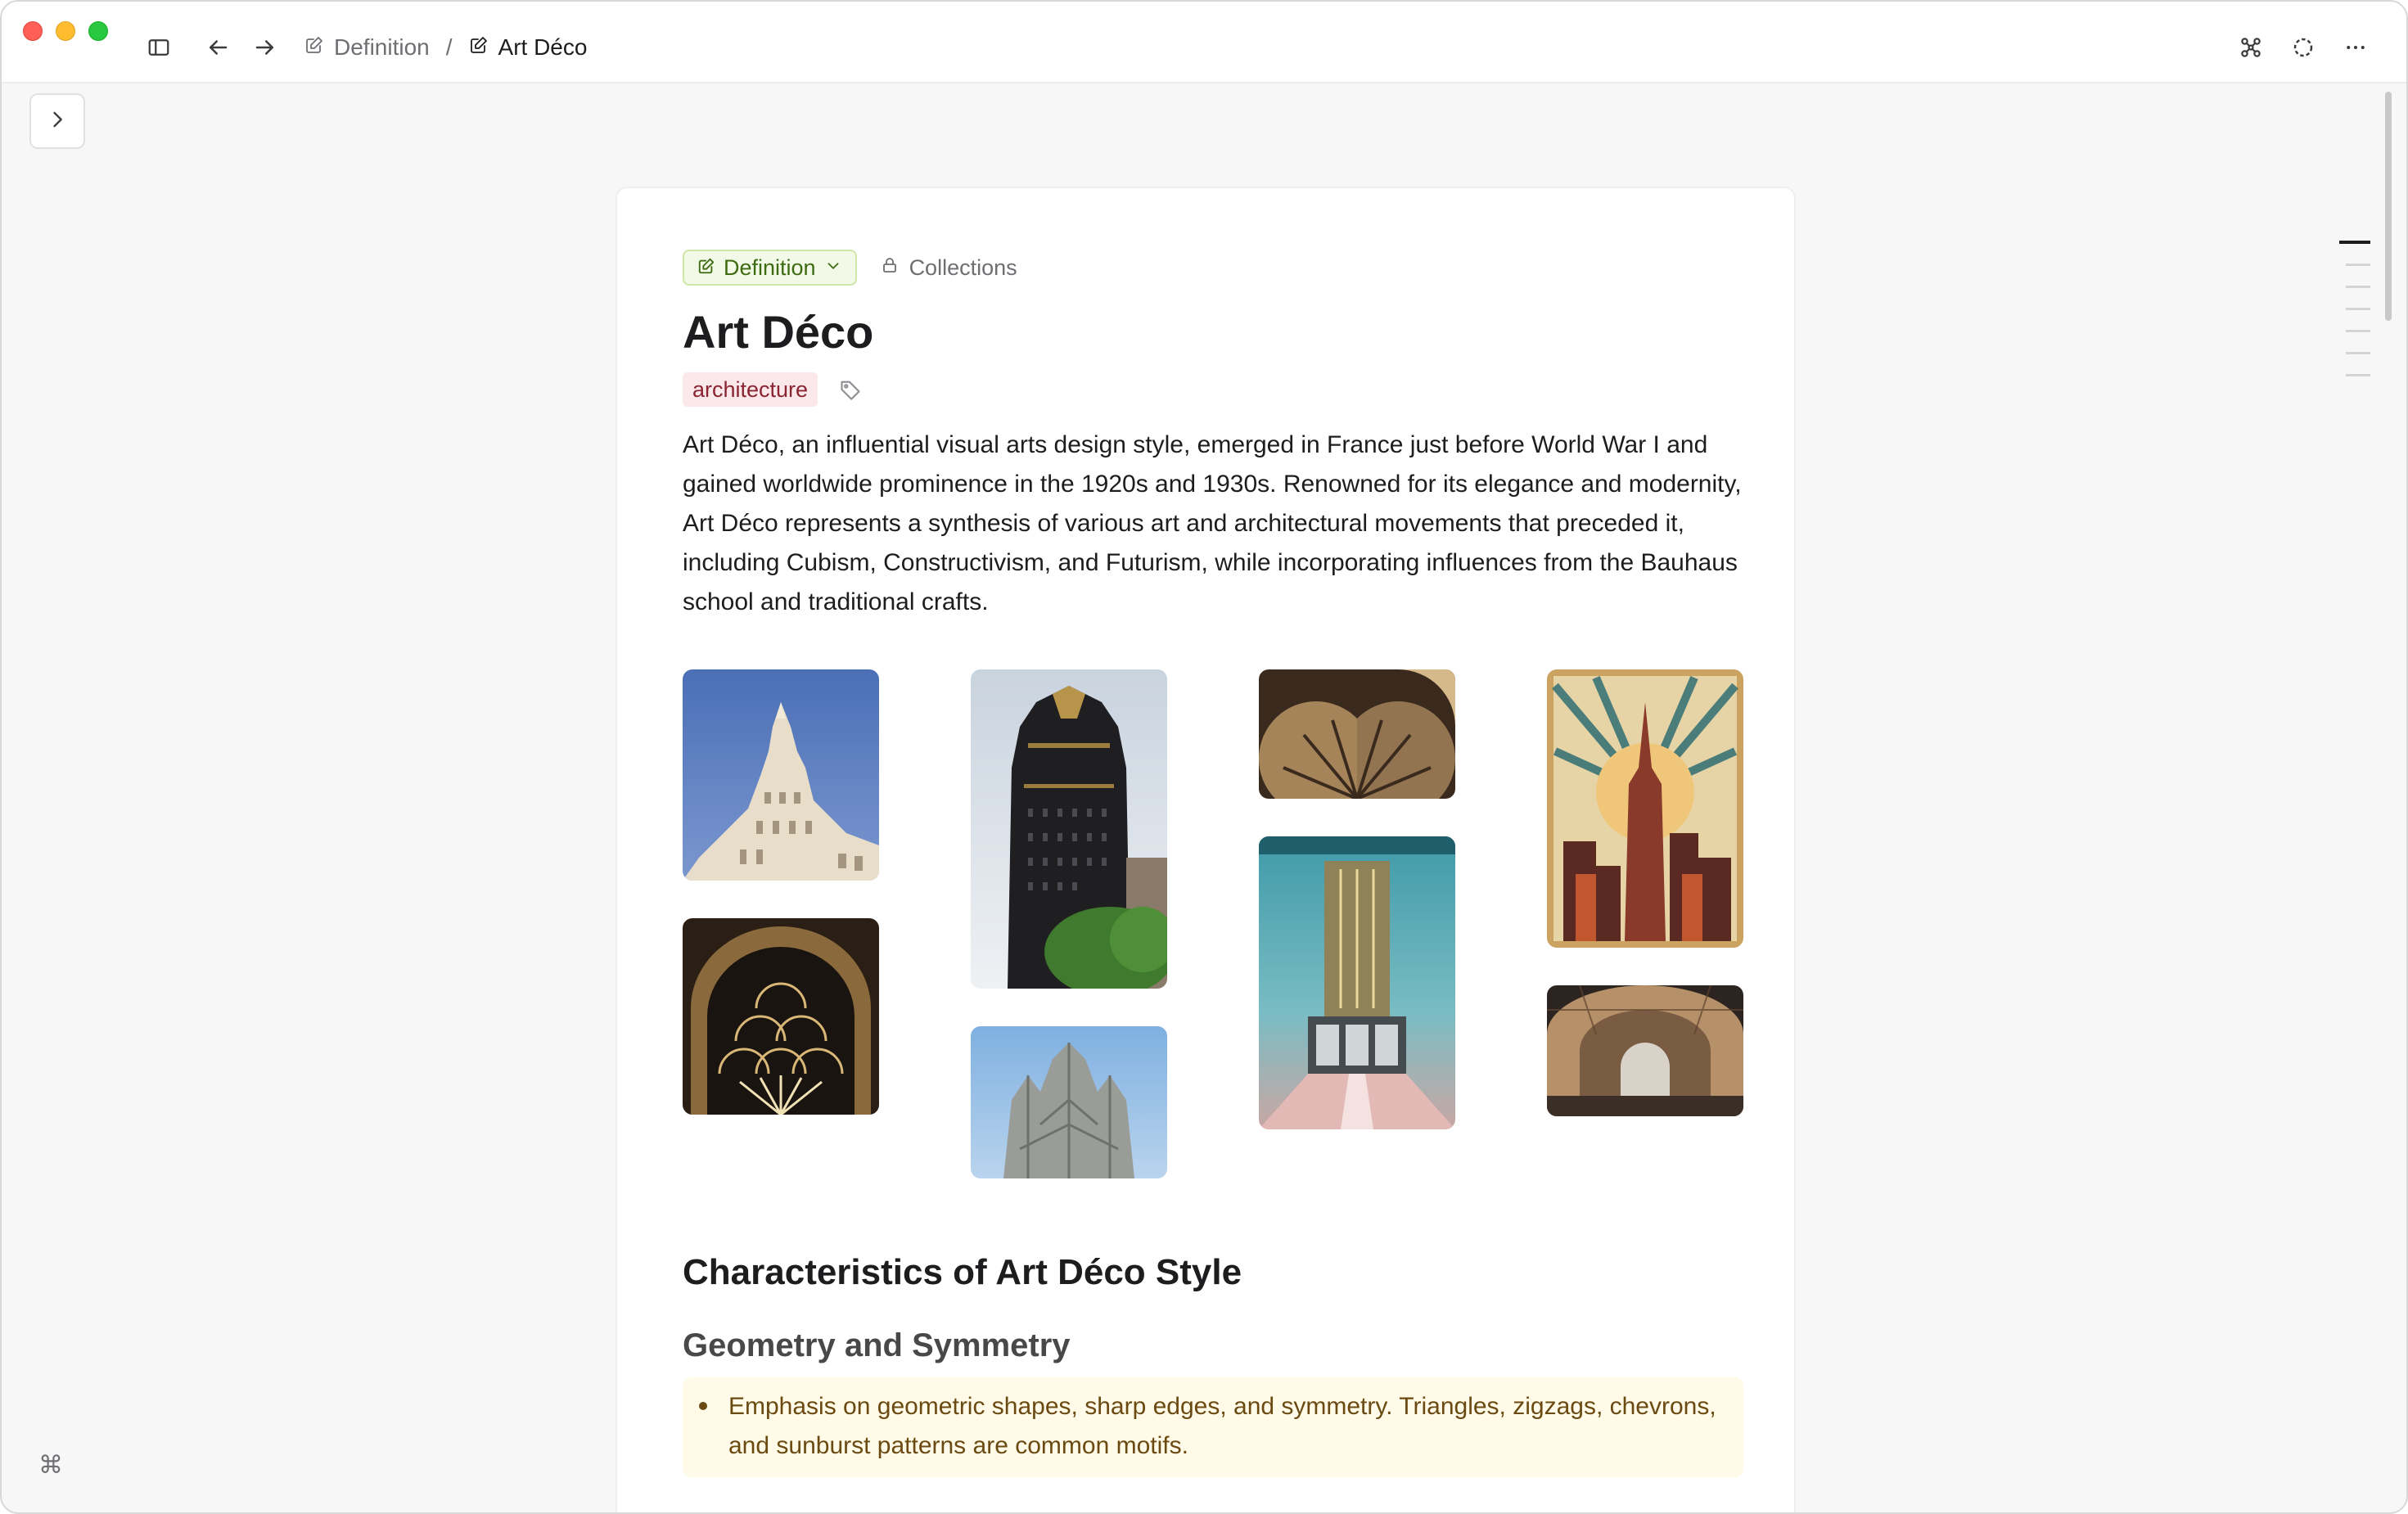 This screenshot has width=2408, height=1514. I want to click on graph-view-icon, so click(2251, 47).